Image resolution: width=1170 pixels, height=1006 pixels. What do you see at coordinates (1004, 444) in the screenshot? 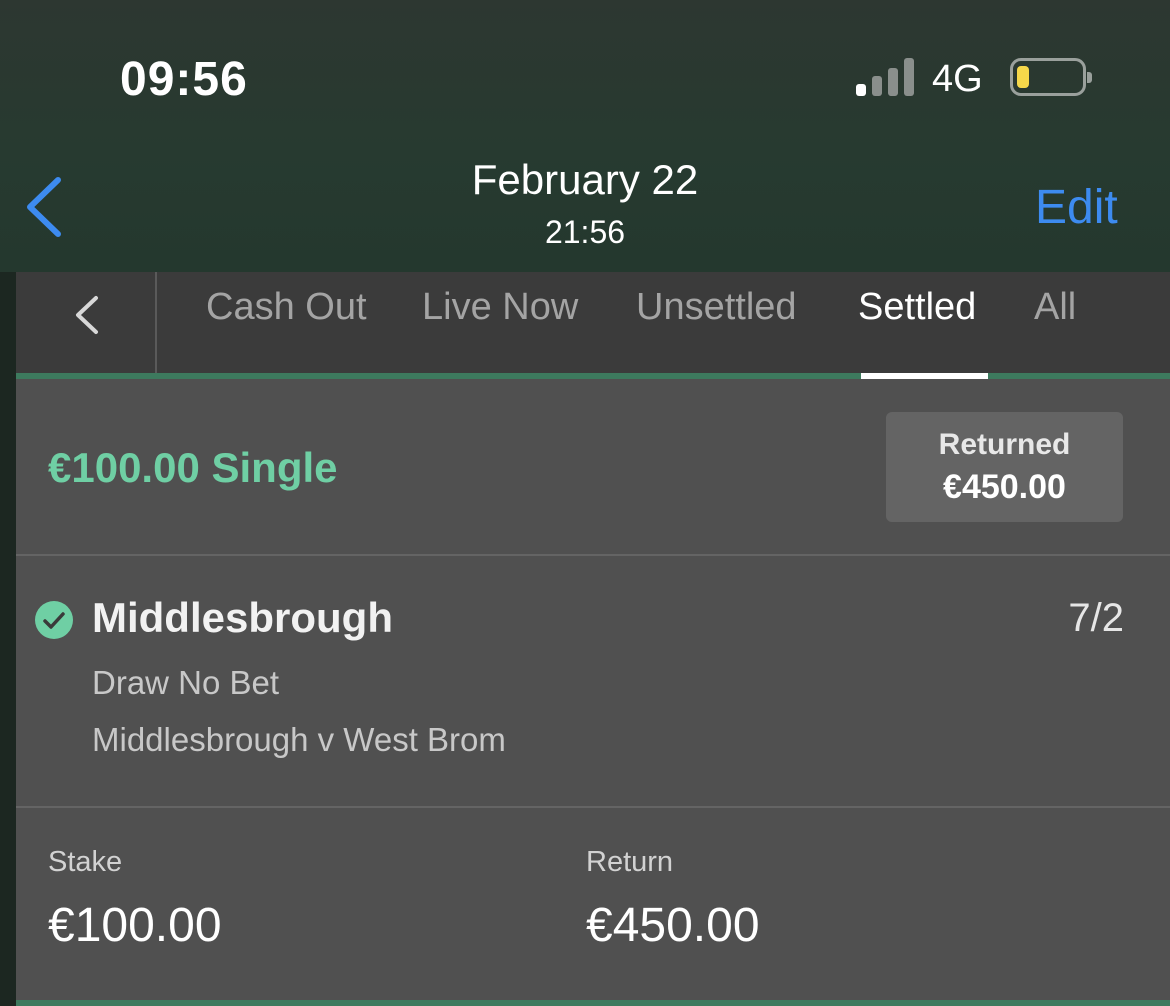
I see `returned-label: Returned` at bounding box center [1004, 444].